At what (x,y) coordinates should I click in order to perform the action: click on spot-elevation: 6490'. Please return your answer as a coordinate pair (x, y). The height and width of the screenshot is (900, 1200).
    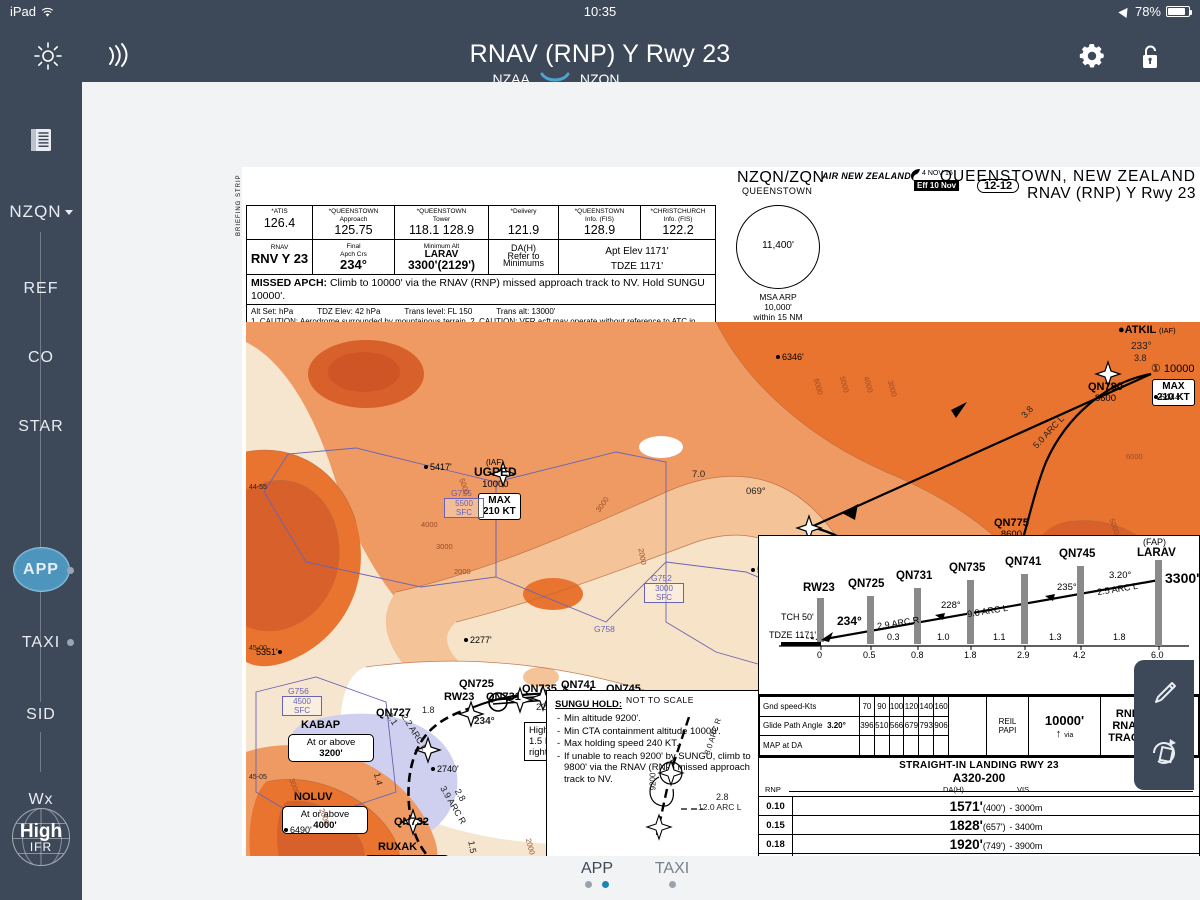
    Looking at the image, I should click on (298, 830).